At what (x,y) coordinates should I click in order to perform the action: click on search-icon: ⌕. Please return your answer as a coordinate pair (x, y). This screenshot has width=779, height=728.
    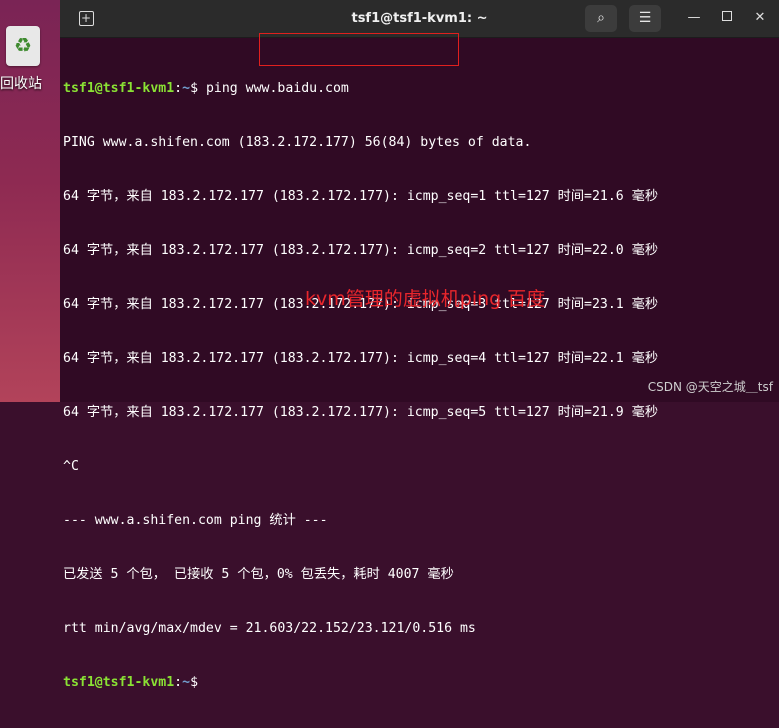
    Looking at the image, I should click on (601, 18).